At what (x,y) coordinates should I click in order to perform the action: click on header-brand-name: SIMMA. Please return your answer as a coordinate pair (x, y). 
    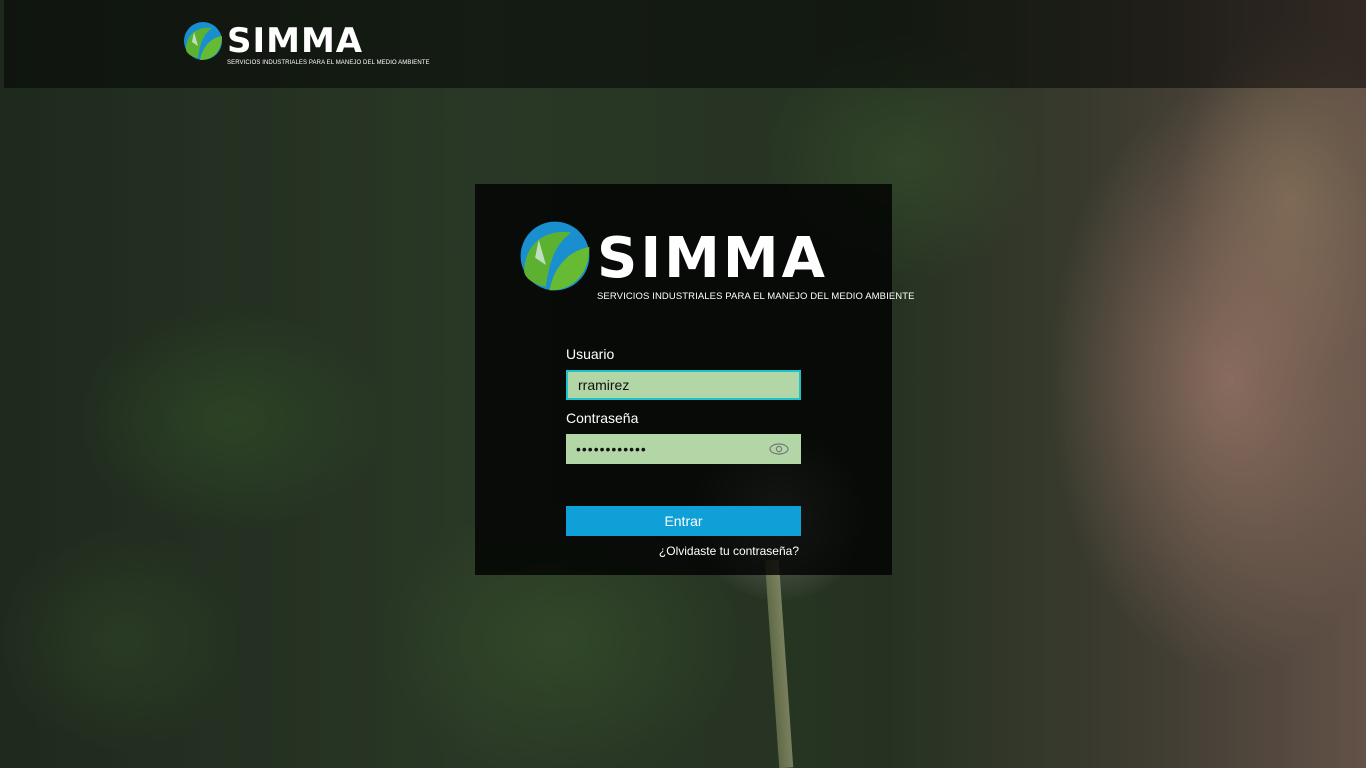
    Looking at the image, I should click on (295, 41).